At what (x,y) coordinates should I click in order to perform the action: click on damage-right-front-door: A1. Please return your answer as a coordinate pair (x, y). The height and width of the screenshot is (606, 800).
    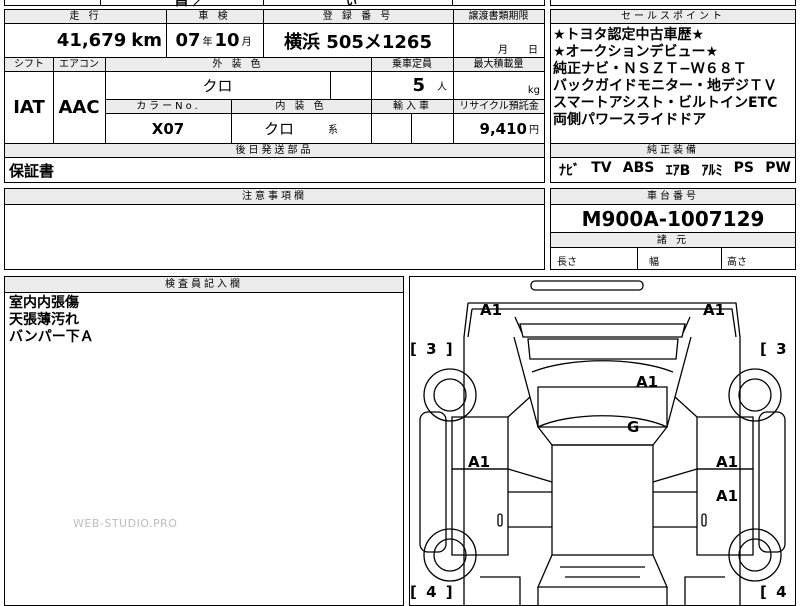
    Looking at the image, I should click on (727, 462).